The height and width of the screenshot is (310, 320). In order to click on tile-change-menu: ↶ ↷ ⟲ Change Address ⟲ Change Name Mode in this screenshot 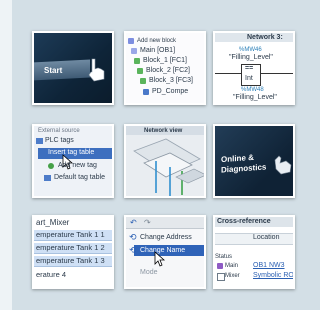, I will do `click(165, 252)`.